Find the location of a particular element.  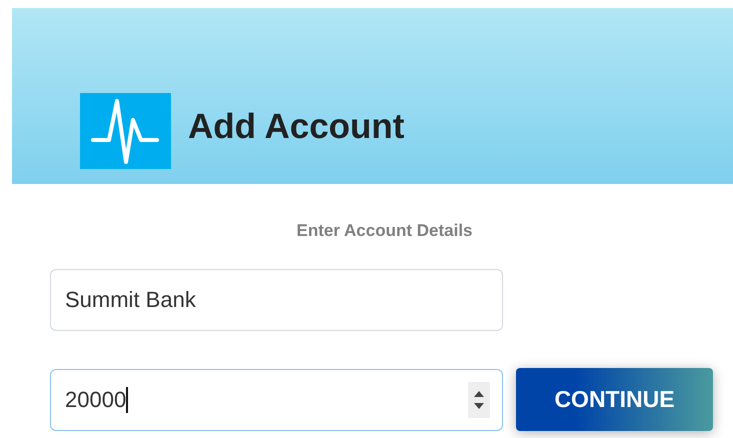

input-field: 20000 is located at coordinates (276, 399).